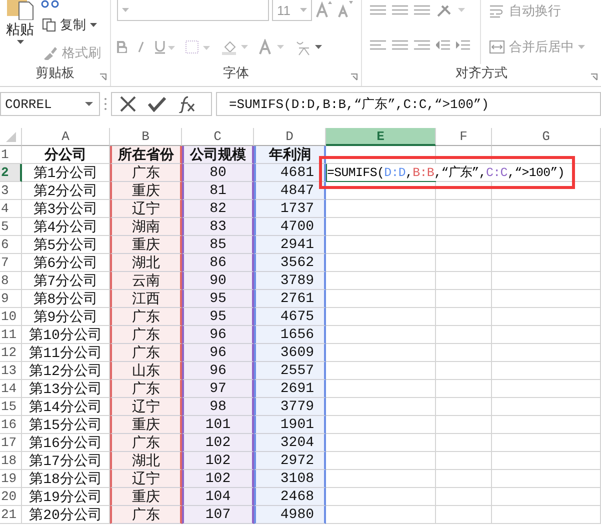 The height and width of the screenshot is (526, 601). Describe the element at coordinates (11, 209) in the screenshot. I see `row-header: 4` at that location.